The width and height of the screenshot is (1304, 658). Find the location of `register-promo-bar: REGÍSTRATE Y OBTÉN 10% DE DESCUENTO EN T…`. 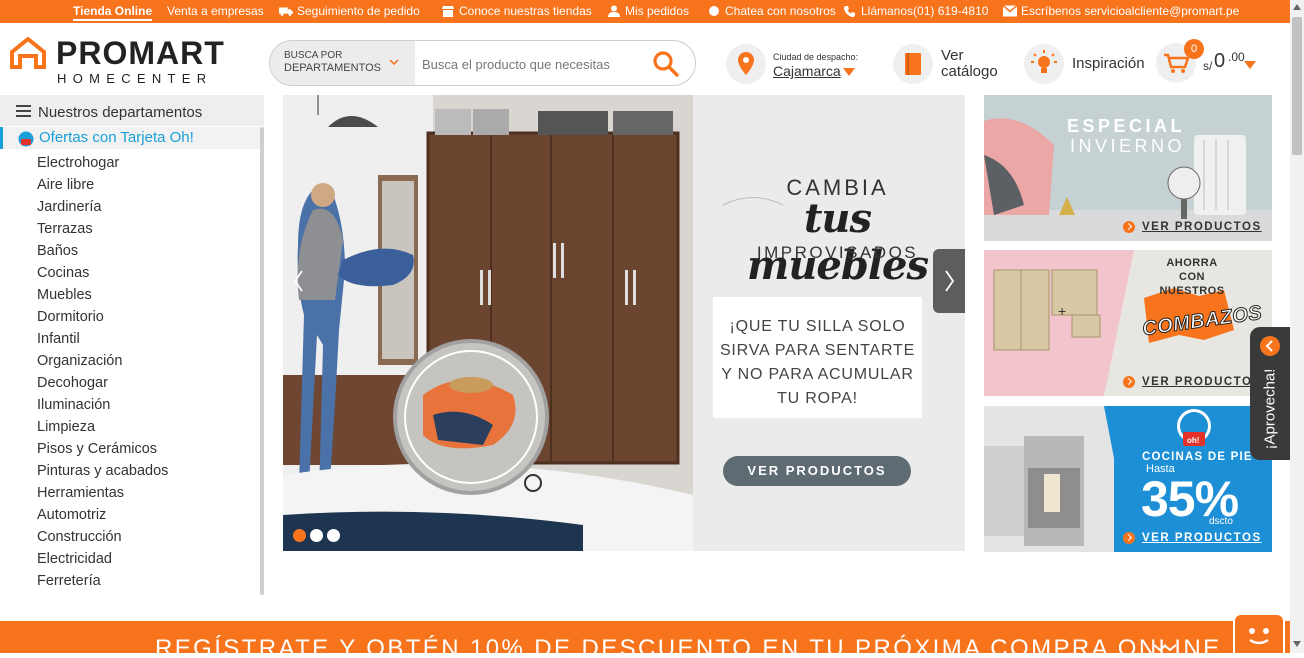

register-promo-bar: REGÍSTRATE Y OBTÉN 10% DE DESCUENTO EN T… is located at coordinates (645, 637).